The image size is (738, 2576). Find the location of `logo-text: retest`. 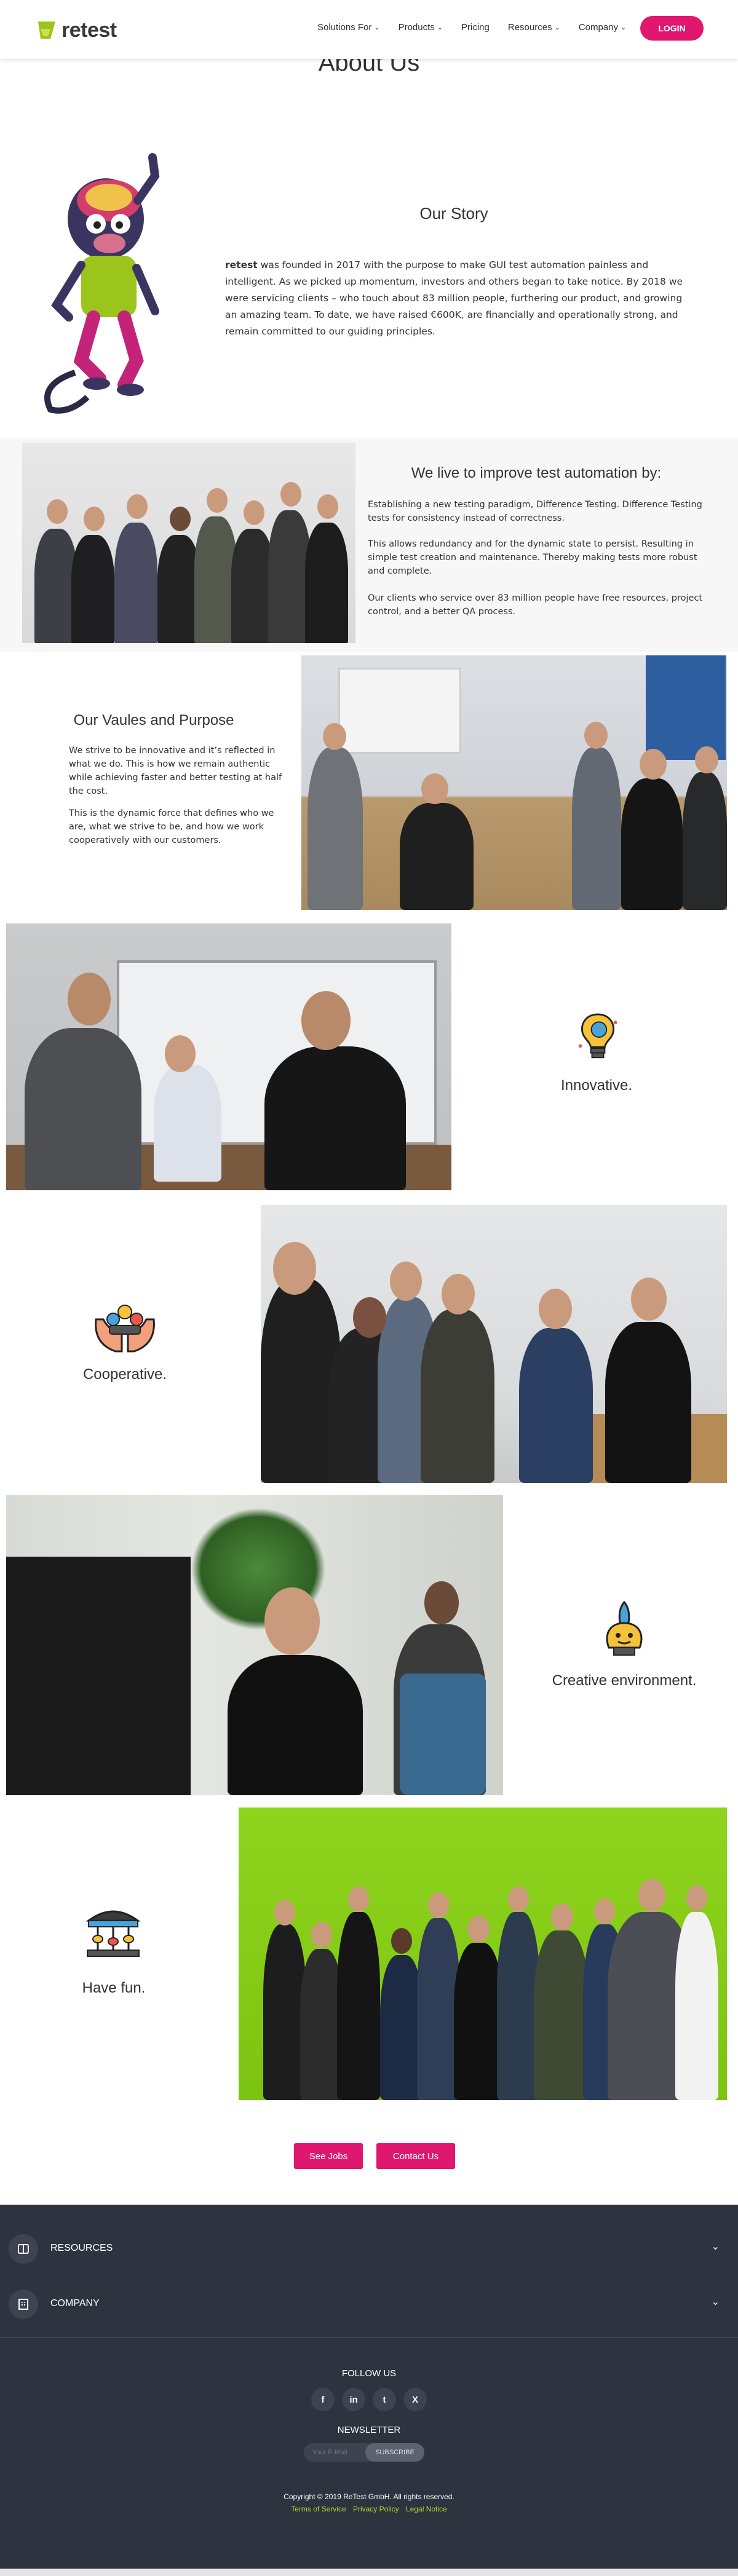

logo-text: retest is located at coordinates (89, 30).